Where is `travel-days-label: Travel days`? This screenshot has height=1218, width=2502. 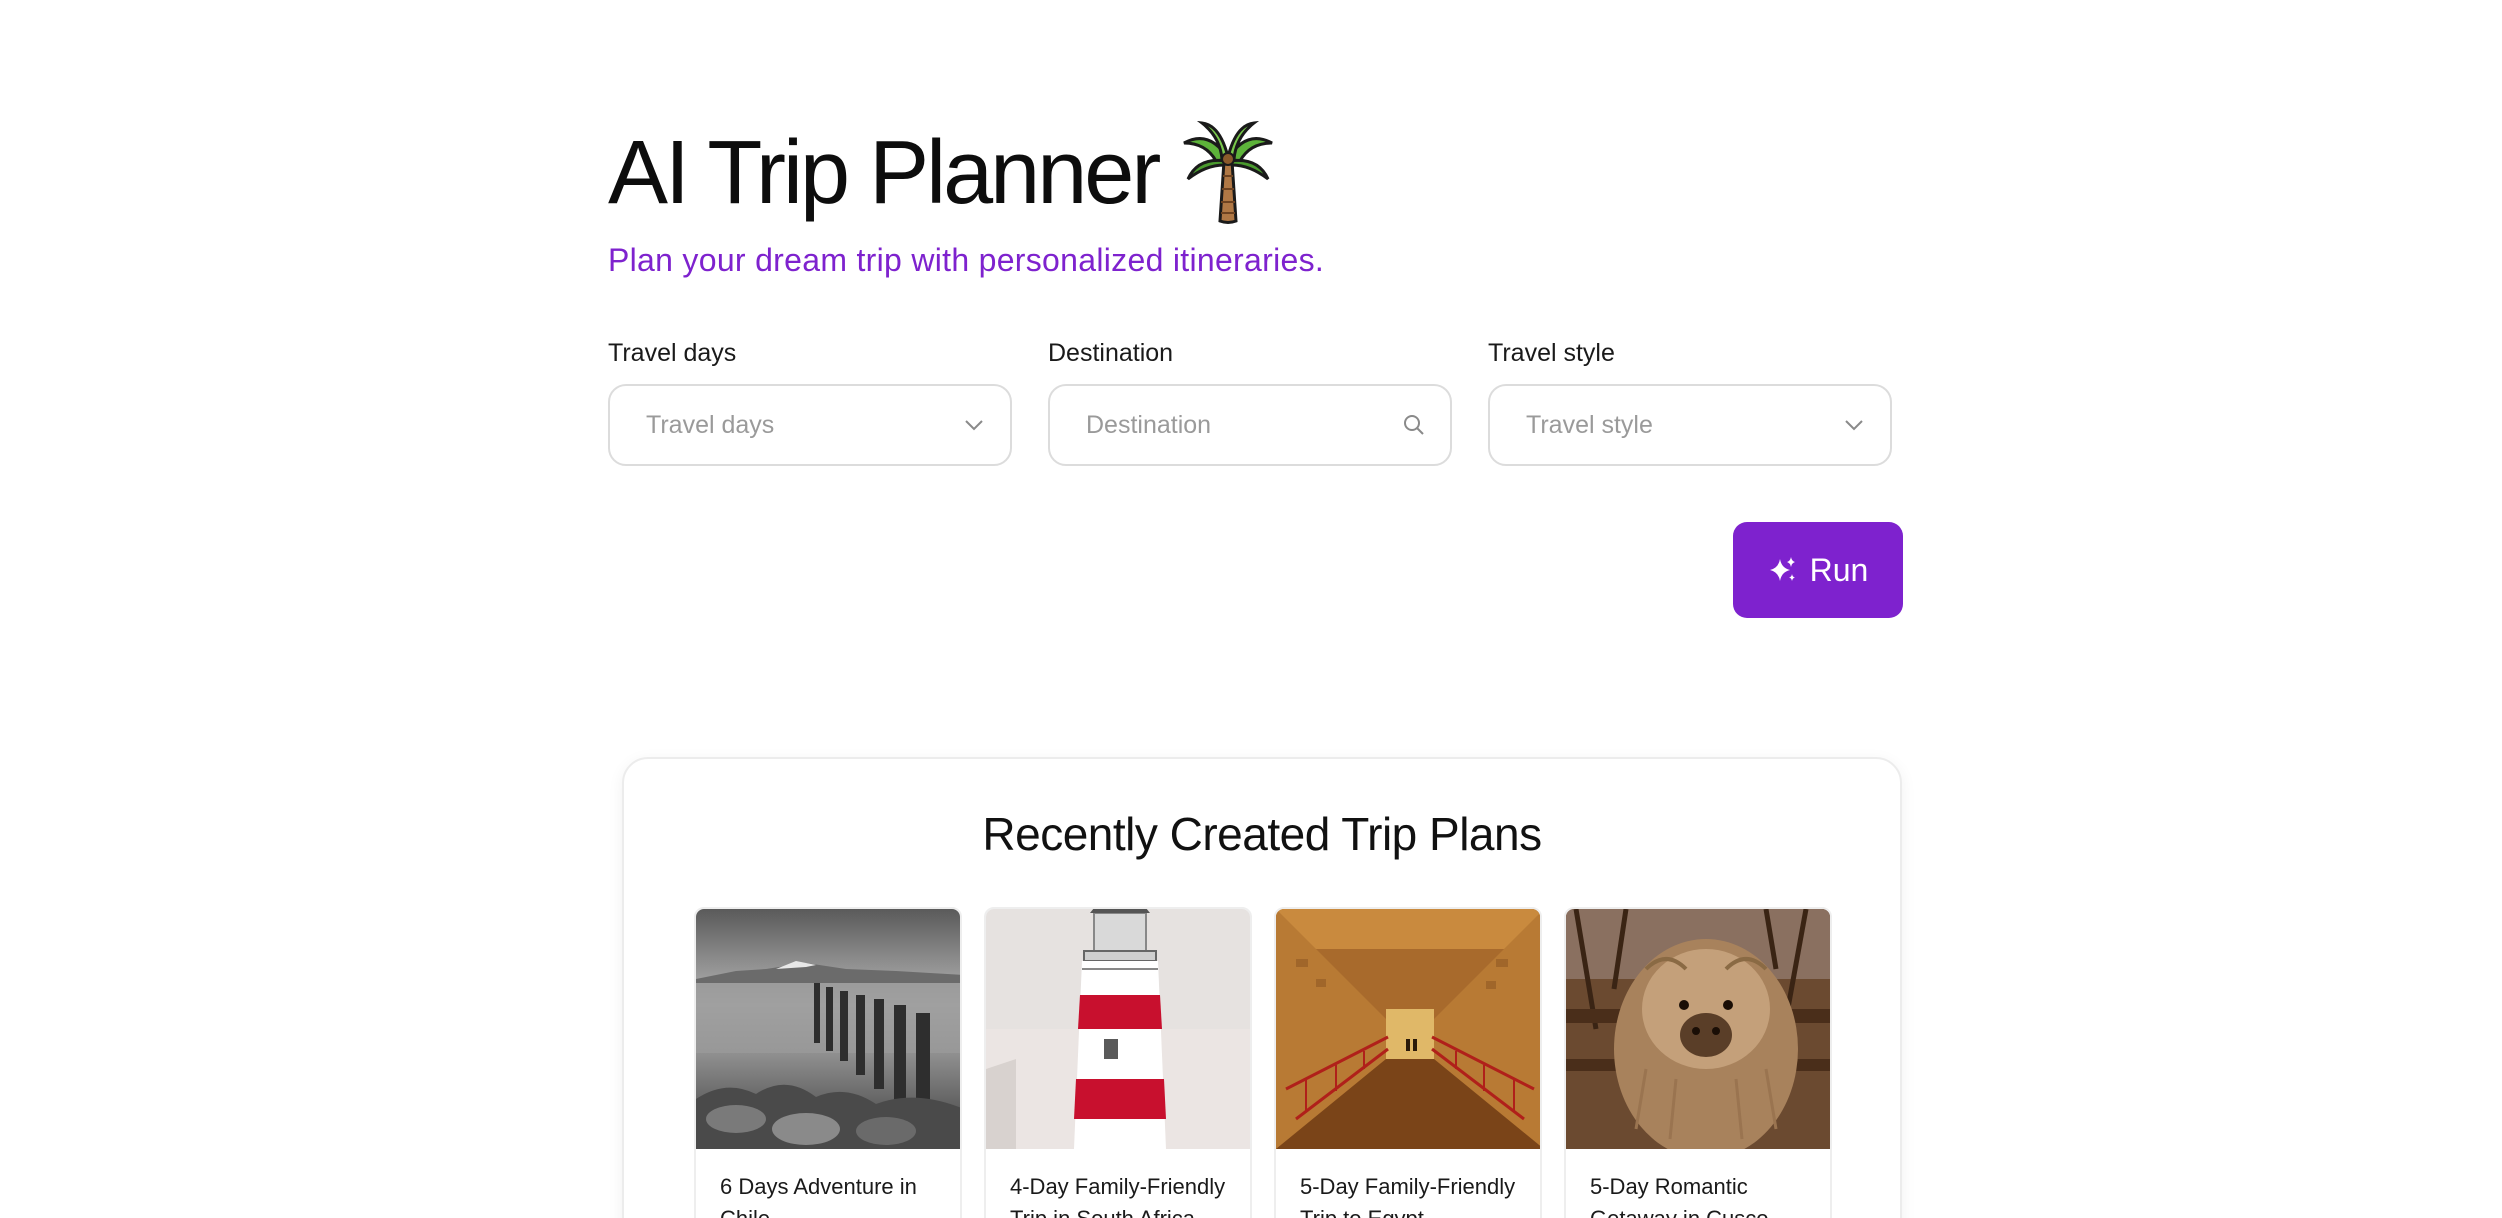 travel-days-label: Travel days is located at coordinates (672, 353).